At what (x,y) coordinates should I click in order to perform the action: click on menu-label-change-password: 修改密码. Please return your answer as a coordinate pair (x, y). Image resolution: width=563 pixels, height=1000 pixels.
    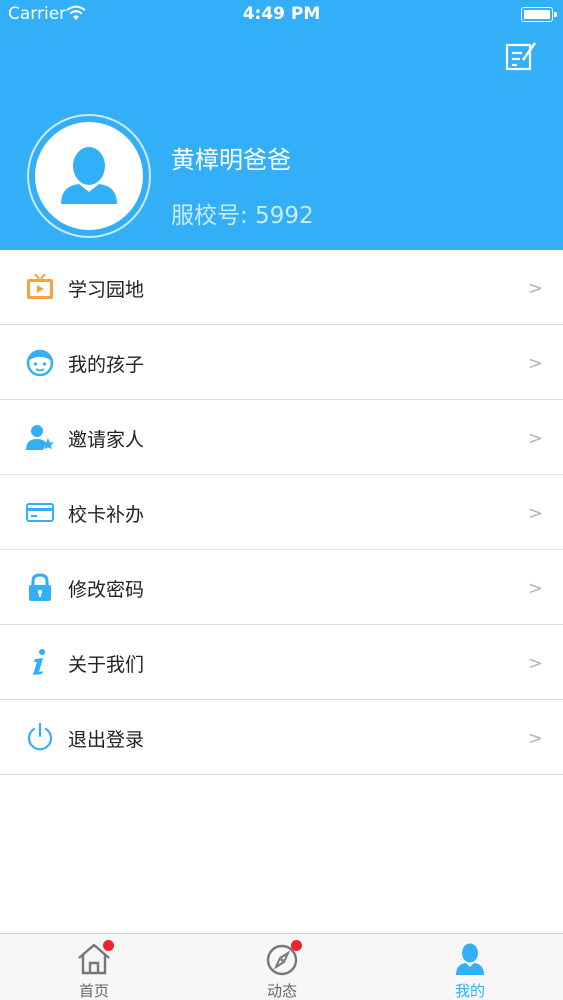
    Looking at the image, I should click on (106, 590).